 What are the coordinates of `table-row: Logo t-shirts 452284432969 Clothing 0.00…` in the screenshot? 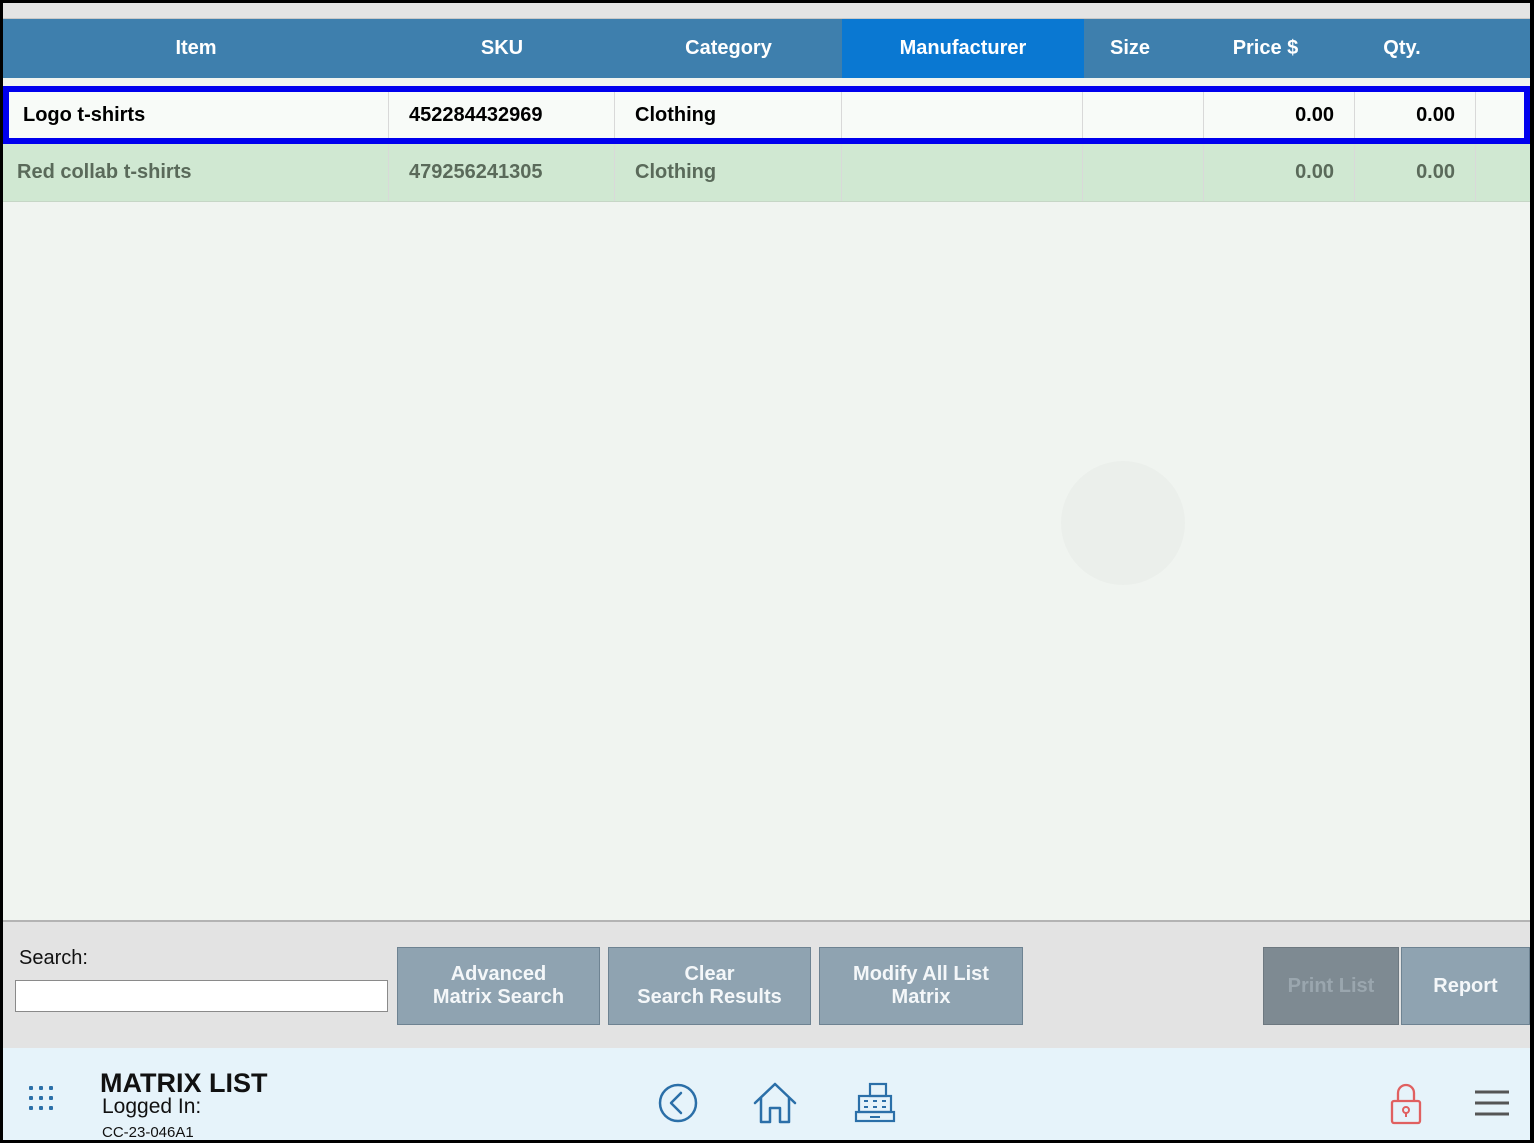 It's located at (766, 115).